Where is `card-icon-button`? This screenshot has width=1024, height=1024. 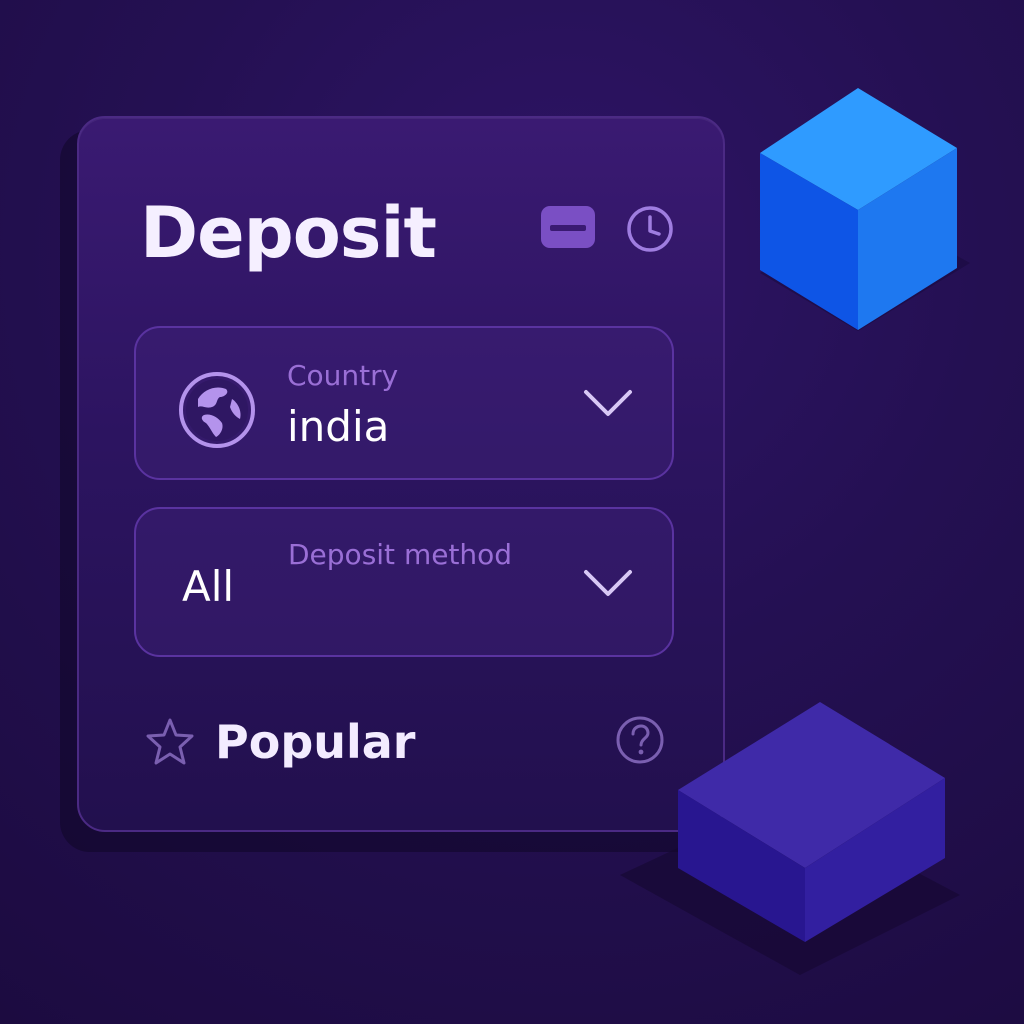 card-icon-button is located at coordinates (568, 227).